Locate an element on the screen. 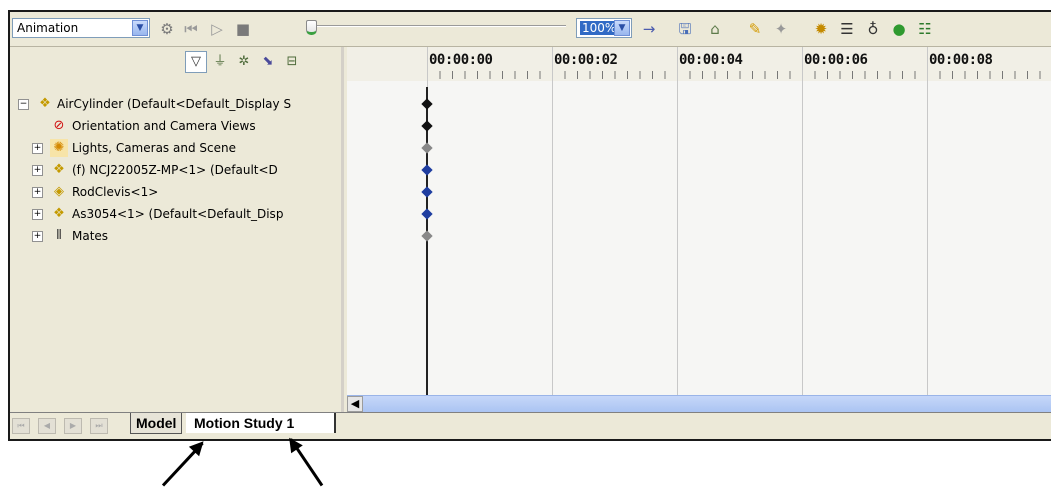 This screenshot has width=1051, height=490. filter-selected-icon: ✲ is located at coordinates (244, 62).